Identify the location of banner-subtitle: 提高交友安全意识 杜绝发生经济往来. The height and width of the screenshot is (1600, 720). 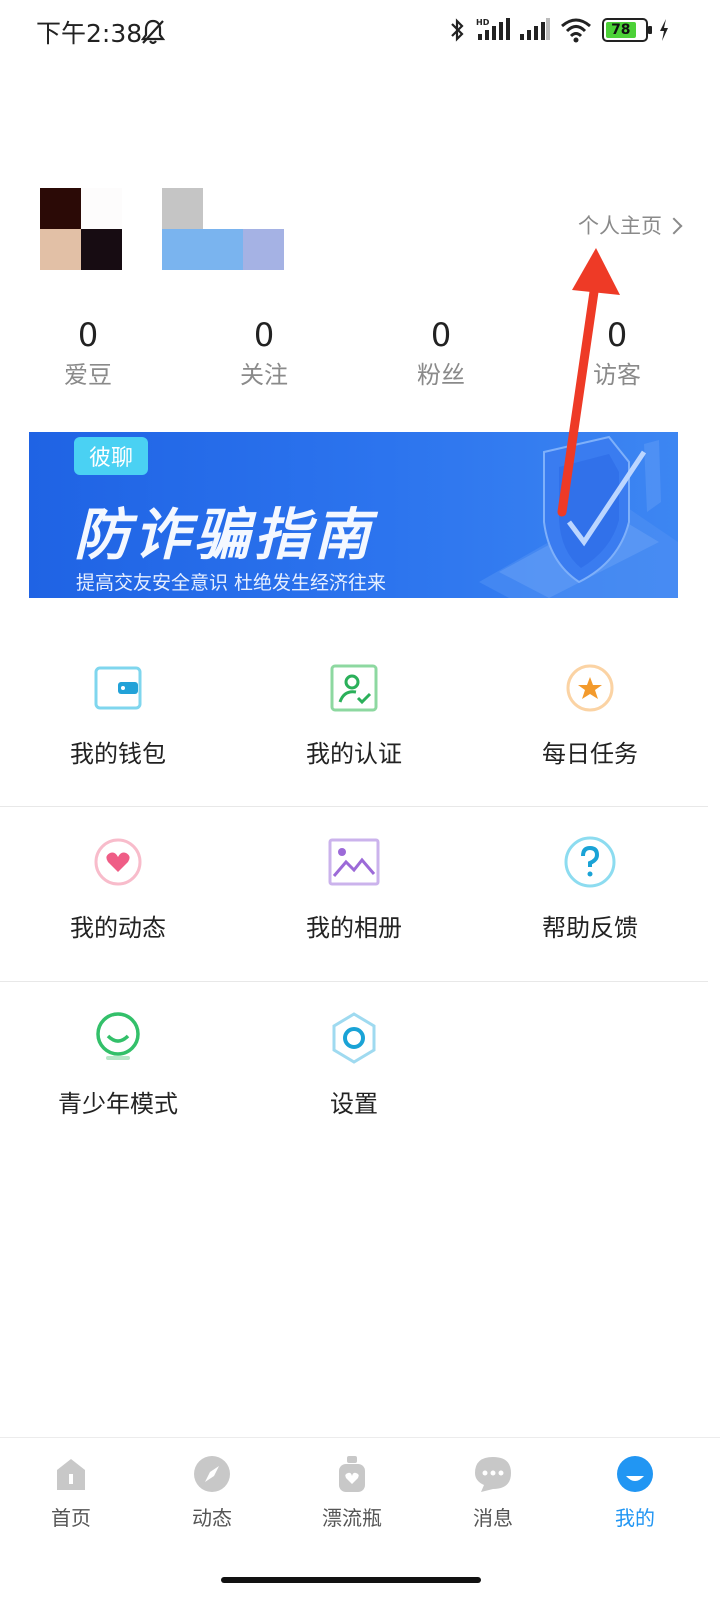
(231, 583).